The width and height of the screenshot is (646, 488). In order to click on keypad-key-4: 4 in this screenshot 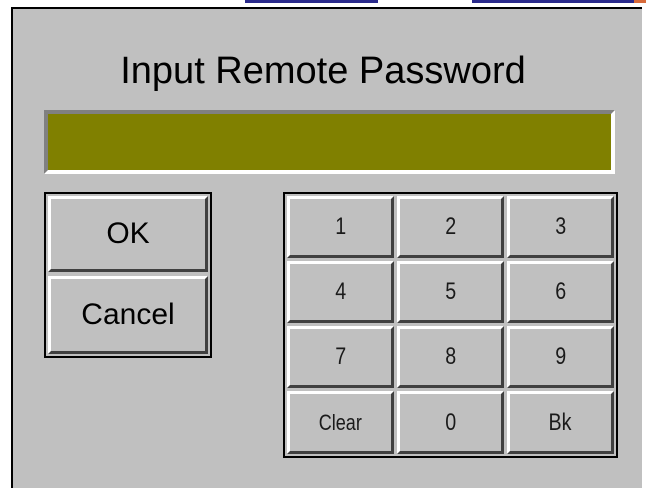, I will do `click(340, 292)`.